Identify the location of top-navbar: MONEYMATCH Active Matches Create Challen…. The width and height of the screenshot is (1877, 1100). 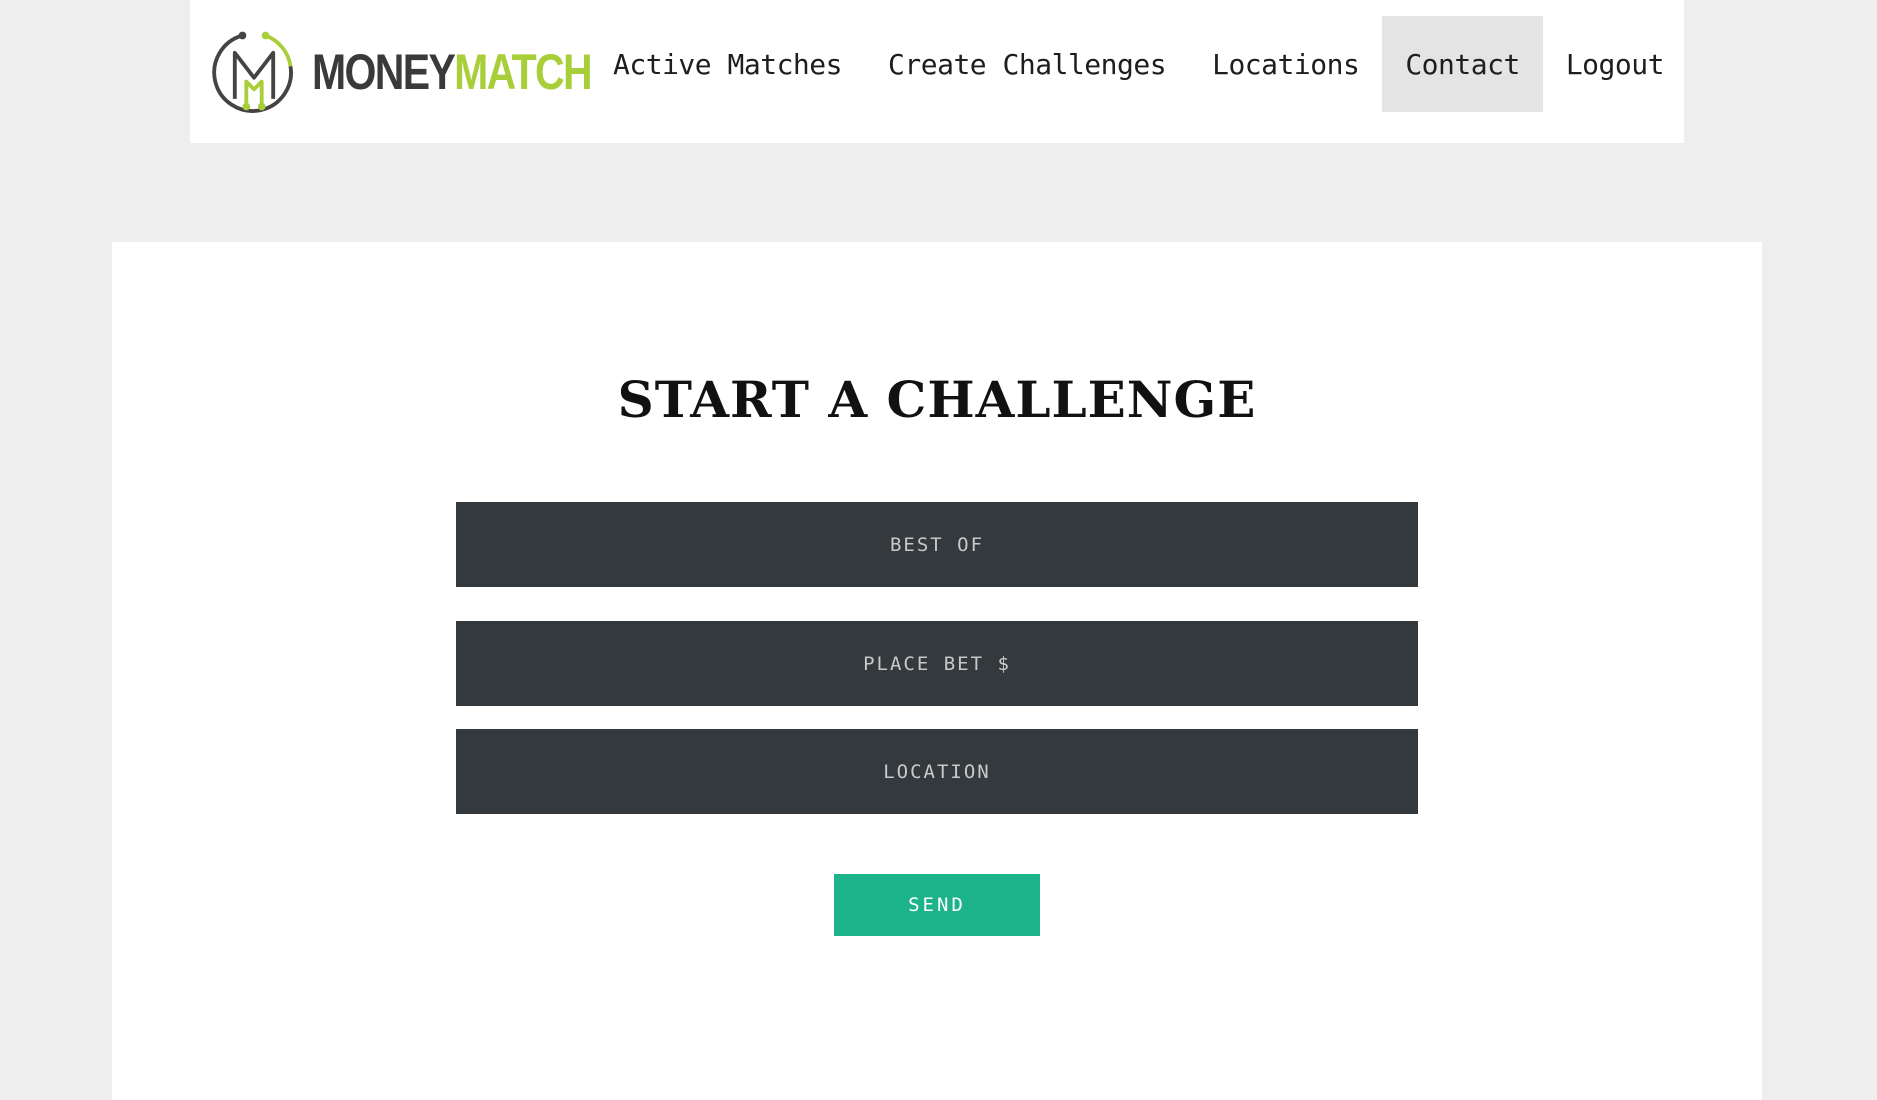
(937, 71).